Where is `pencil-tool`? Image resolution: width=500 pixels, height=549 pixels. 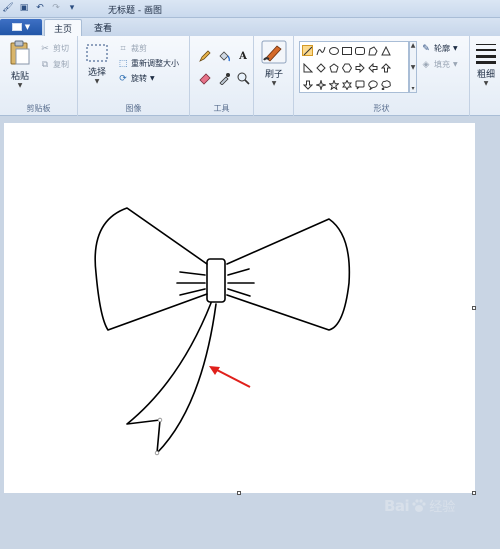
pencil-tool is located at coordinates (205, 56).